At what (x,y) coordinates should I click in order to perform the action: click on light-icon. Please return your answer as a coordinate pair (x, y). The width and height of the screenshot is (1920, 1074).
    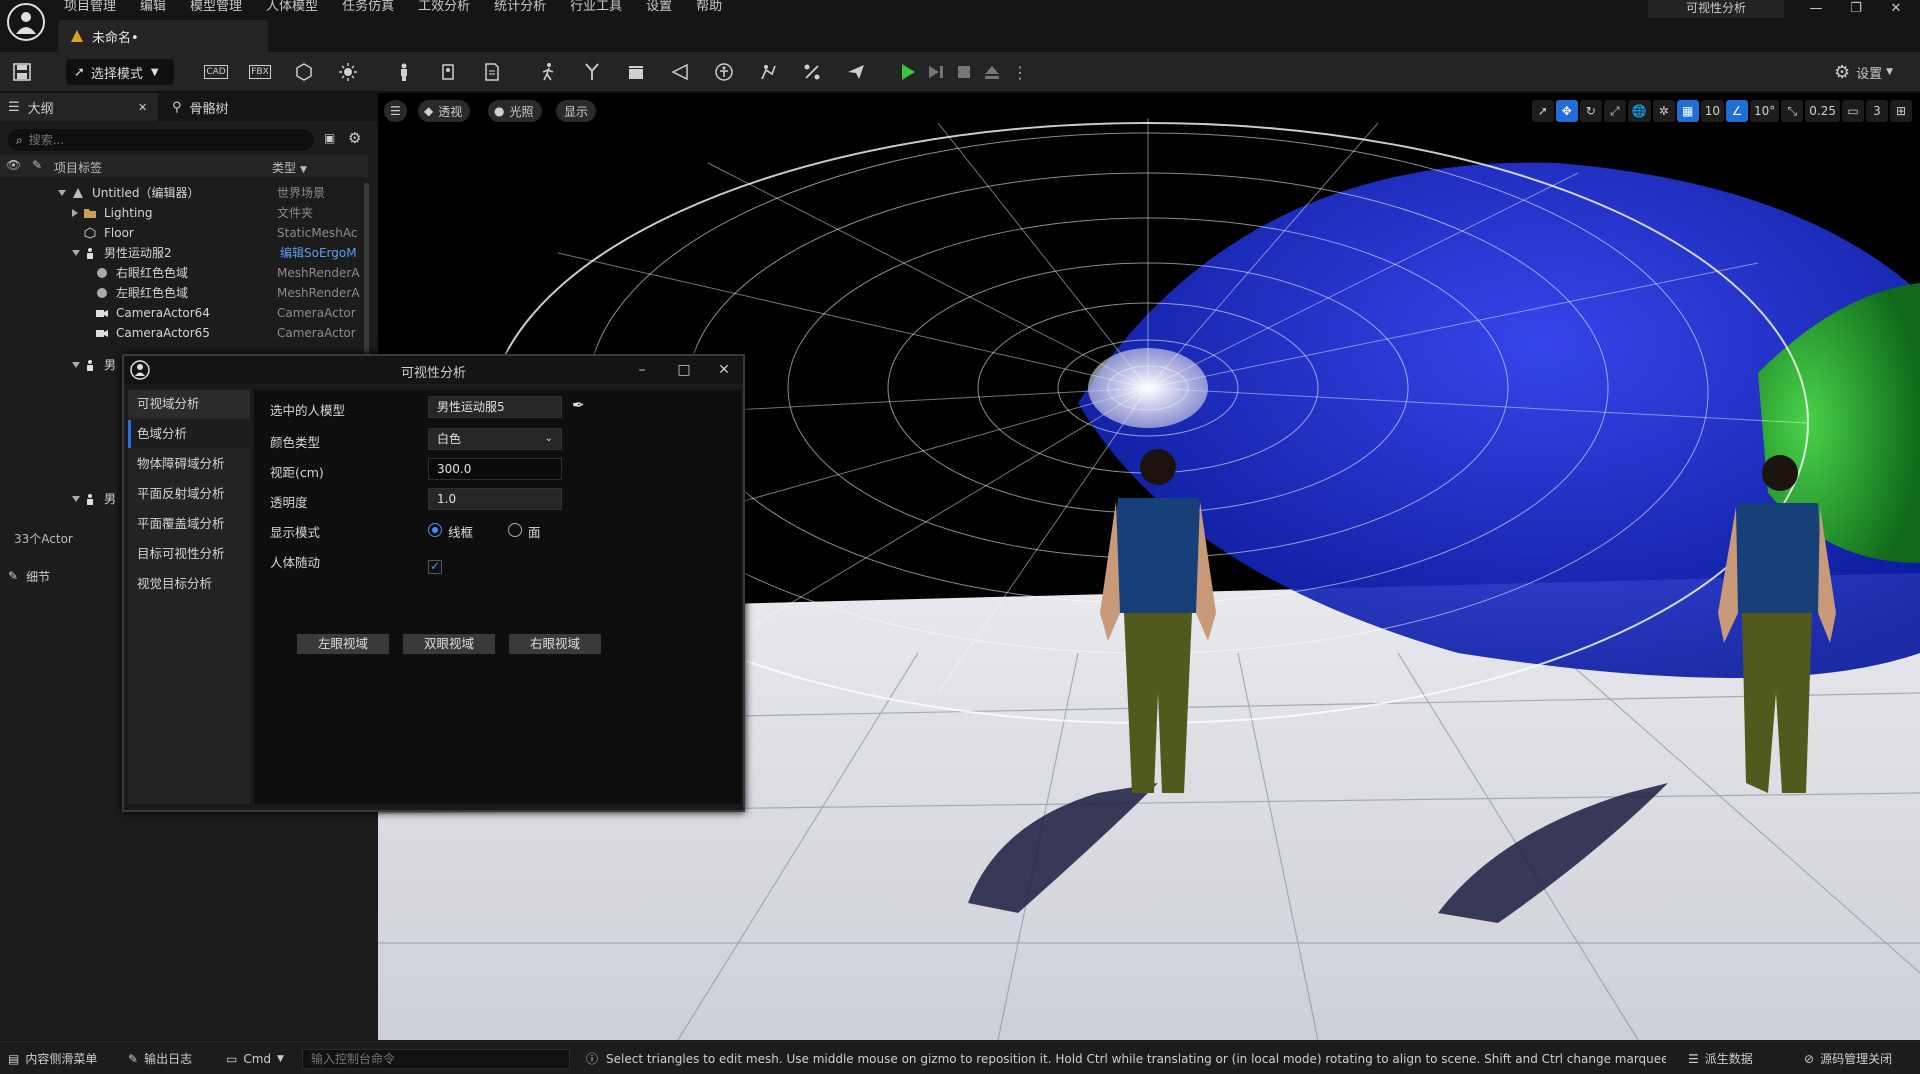
    Looking at the image, I should click on (348, 72).